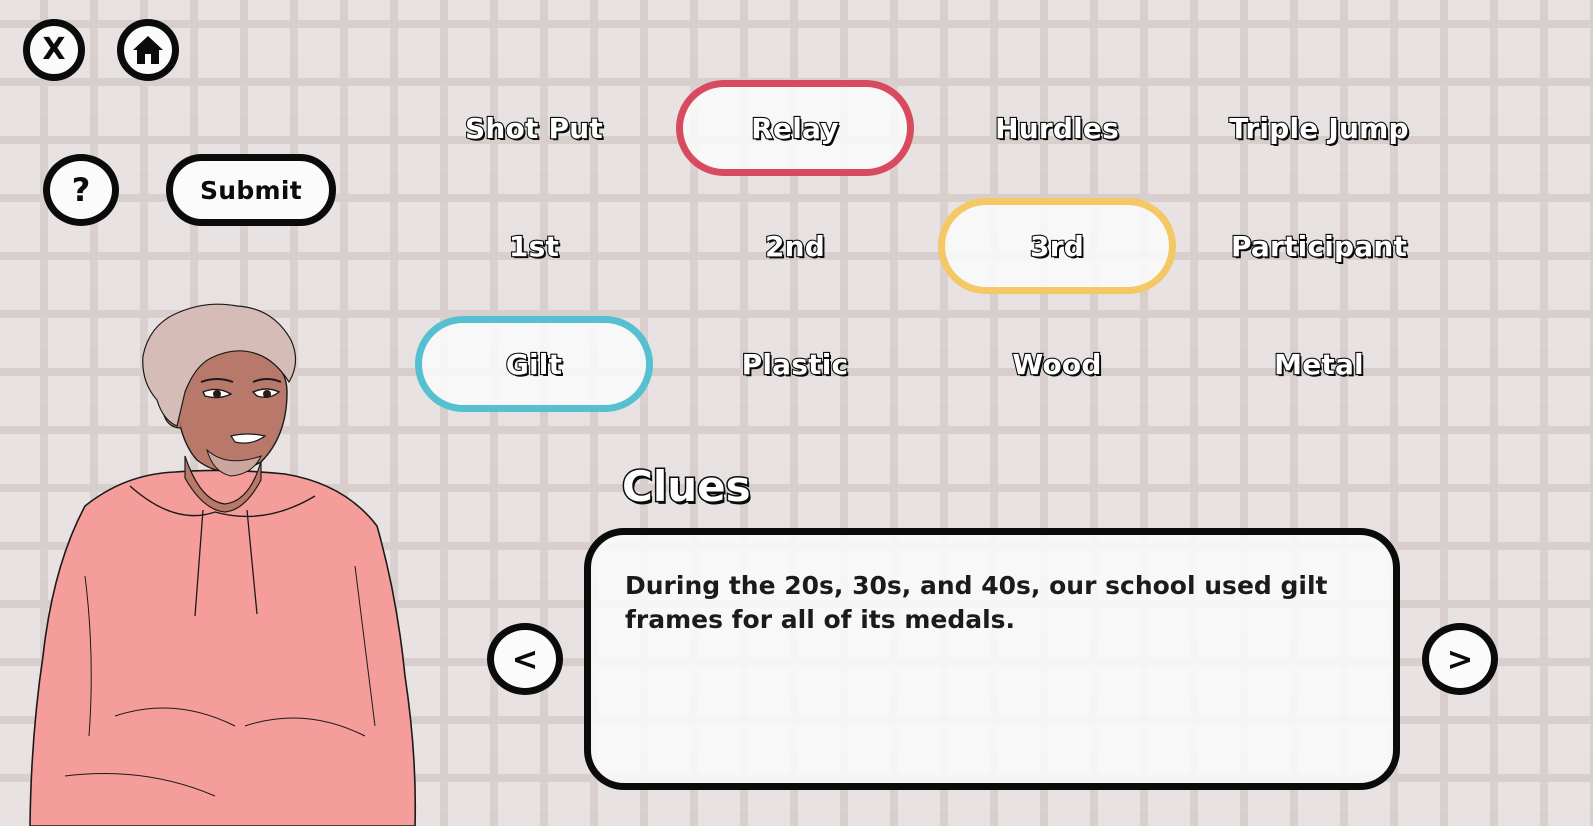  What do you see at coordinates (223, 640) in the screenshot?
I see `character-body` at bounding box center [223, 640].